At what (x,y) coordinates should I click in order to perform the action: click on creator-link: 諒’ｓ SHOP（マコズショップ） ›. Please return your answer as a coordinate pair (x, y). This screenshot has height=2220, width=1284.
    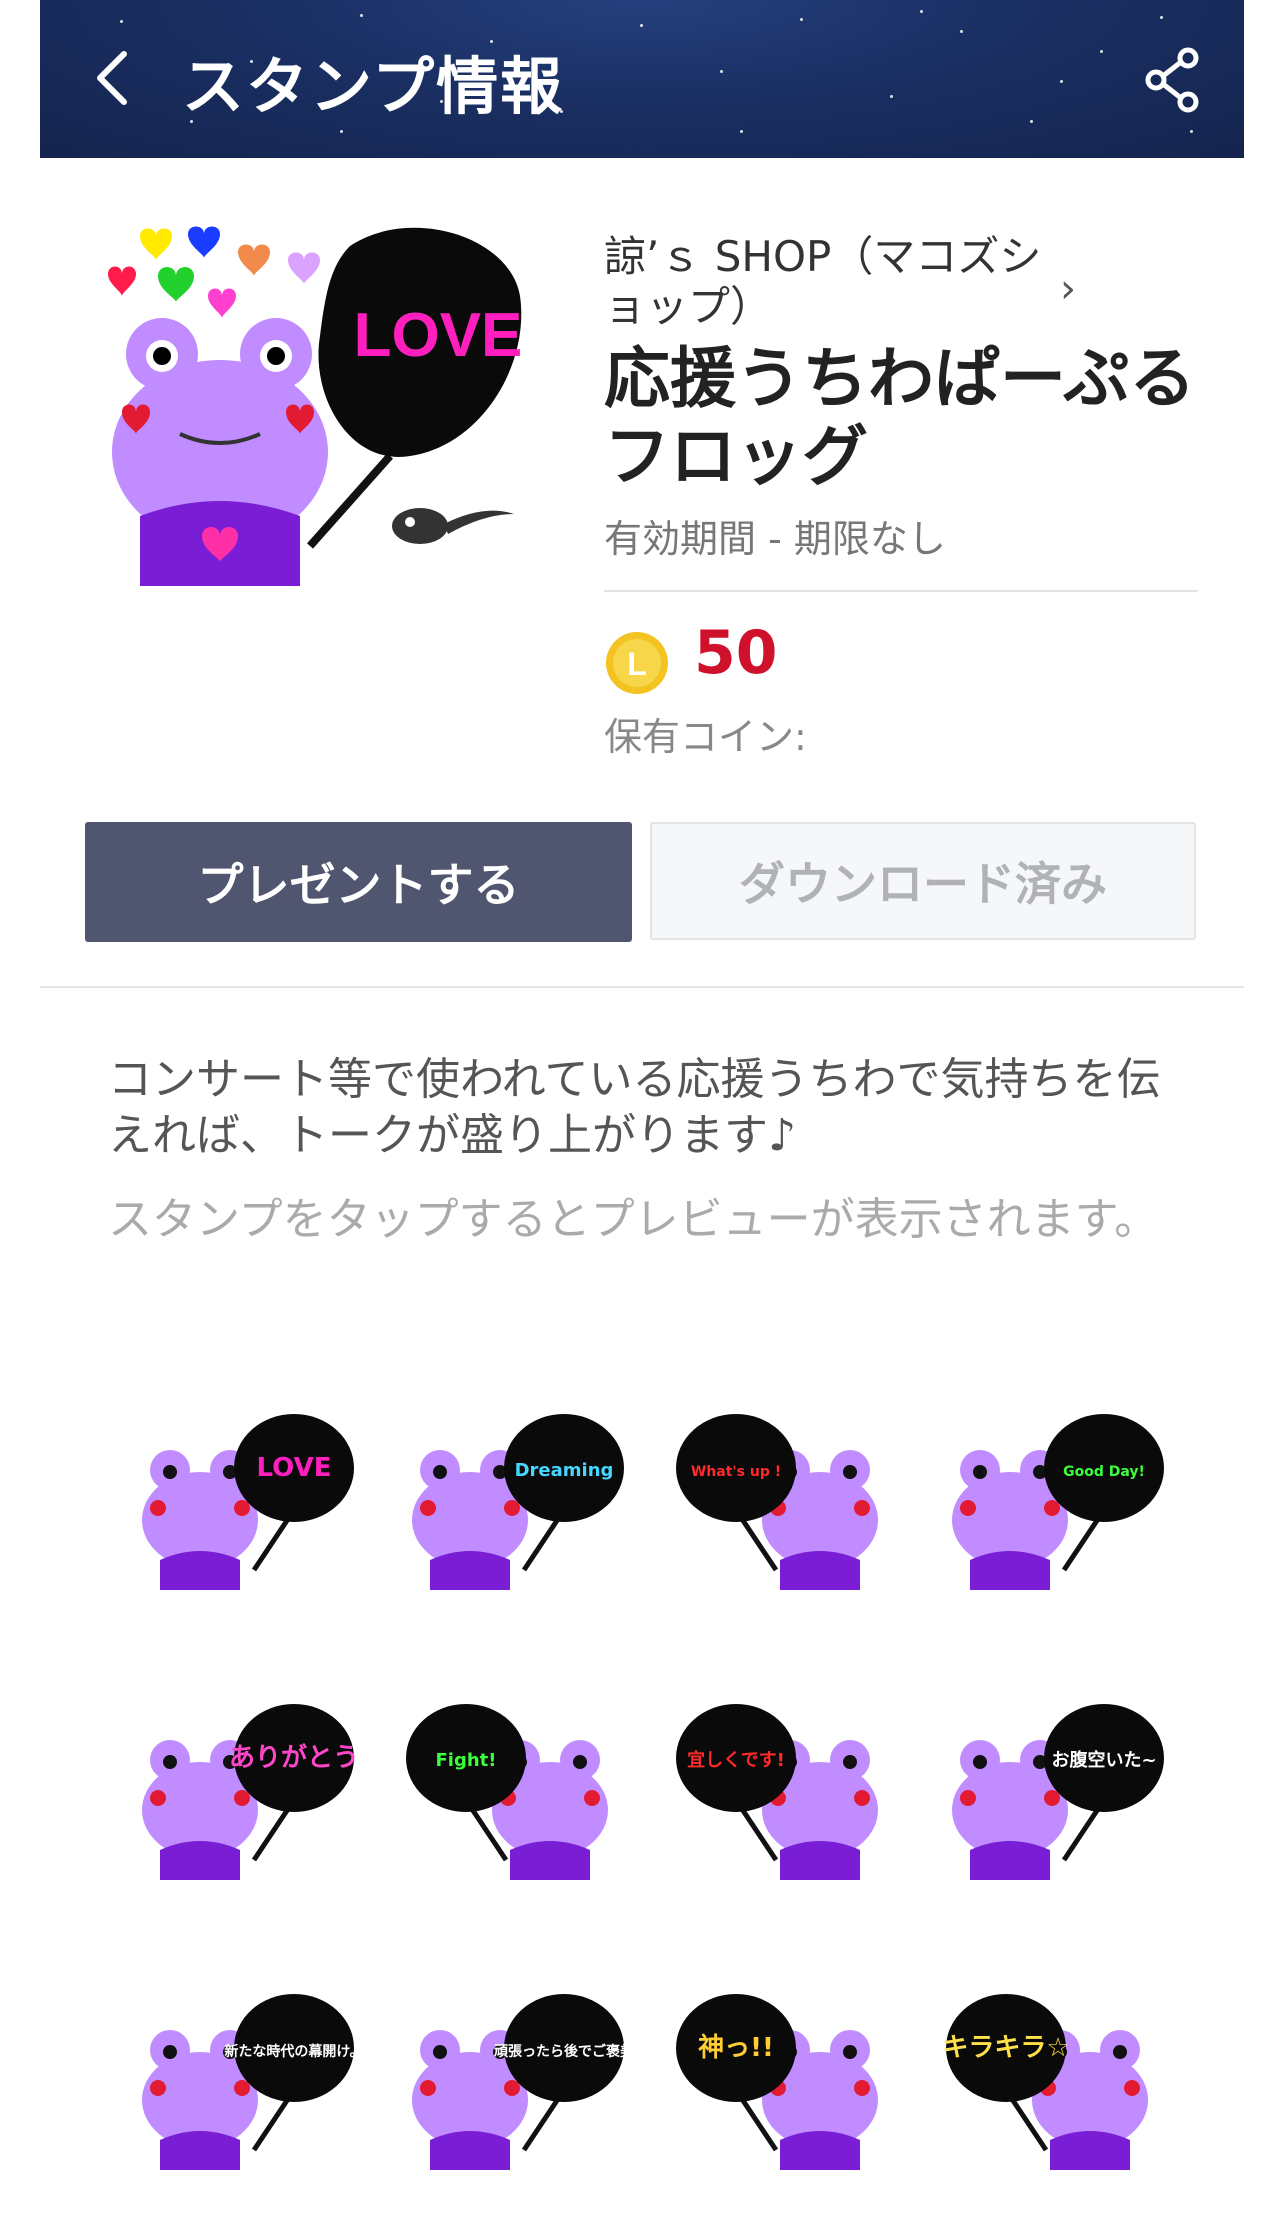
    Looking at the image, I should click on (844, 282).